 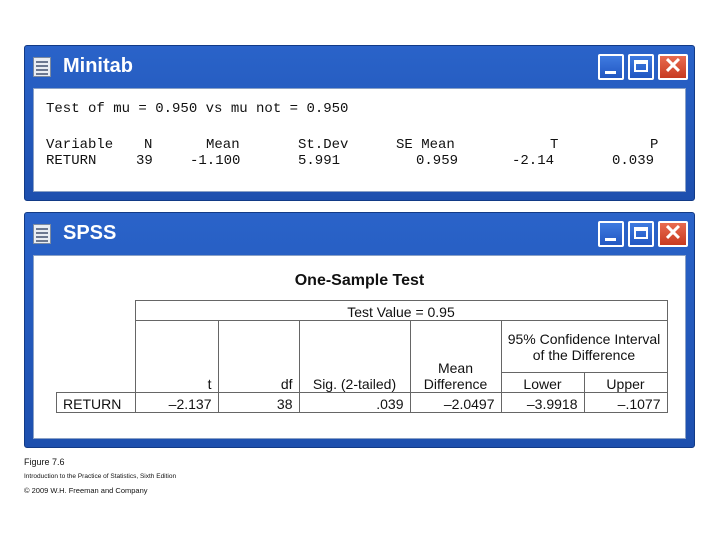 What do you see at coordinates (354, 356) in the screenshot?
I see `header-sig: Sig. (2-tailed)` at bounding box center [354, 356].